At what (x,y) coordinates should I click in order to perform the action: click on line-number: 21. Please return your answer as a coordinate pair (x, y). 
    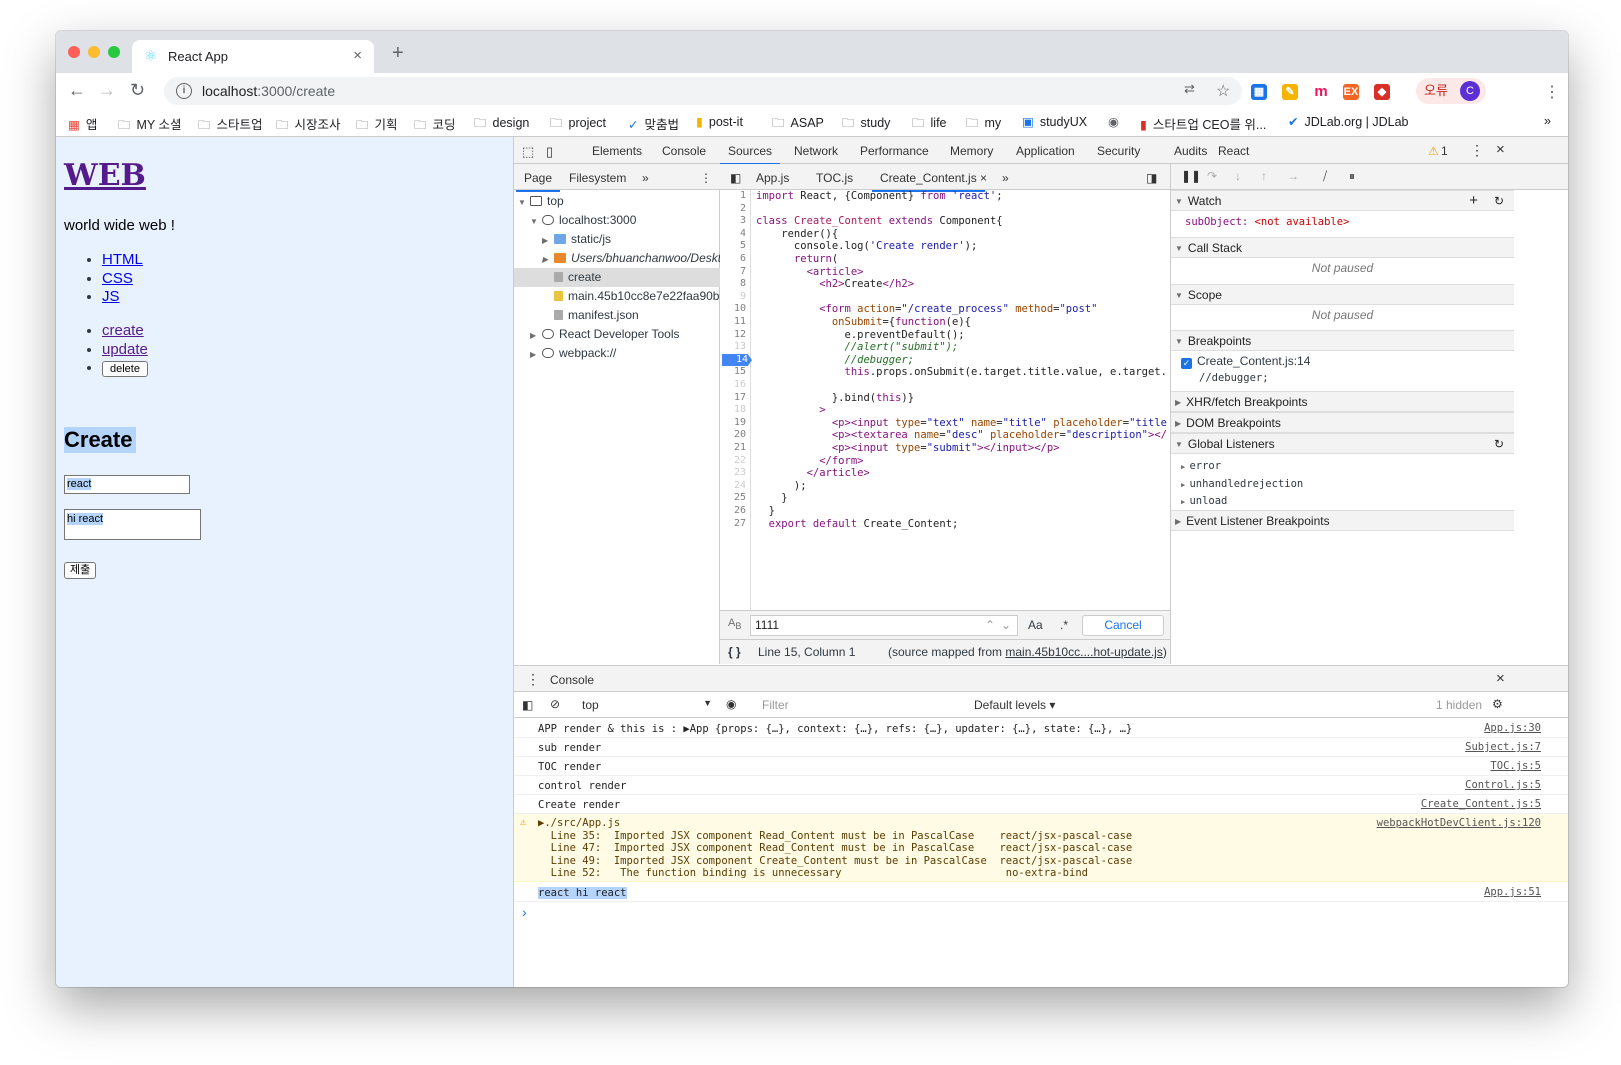
    Looking at the image, I should click on (740, 448).